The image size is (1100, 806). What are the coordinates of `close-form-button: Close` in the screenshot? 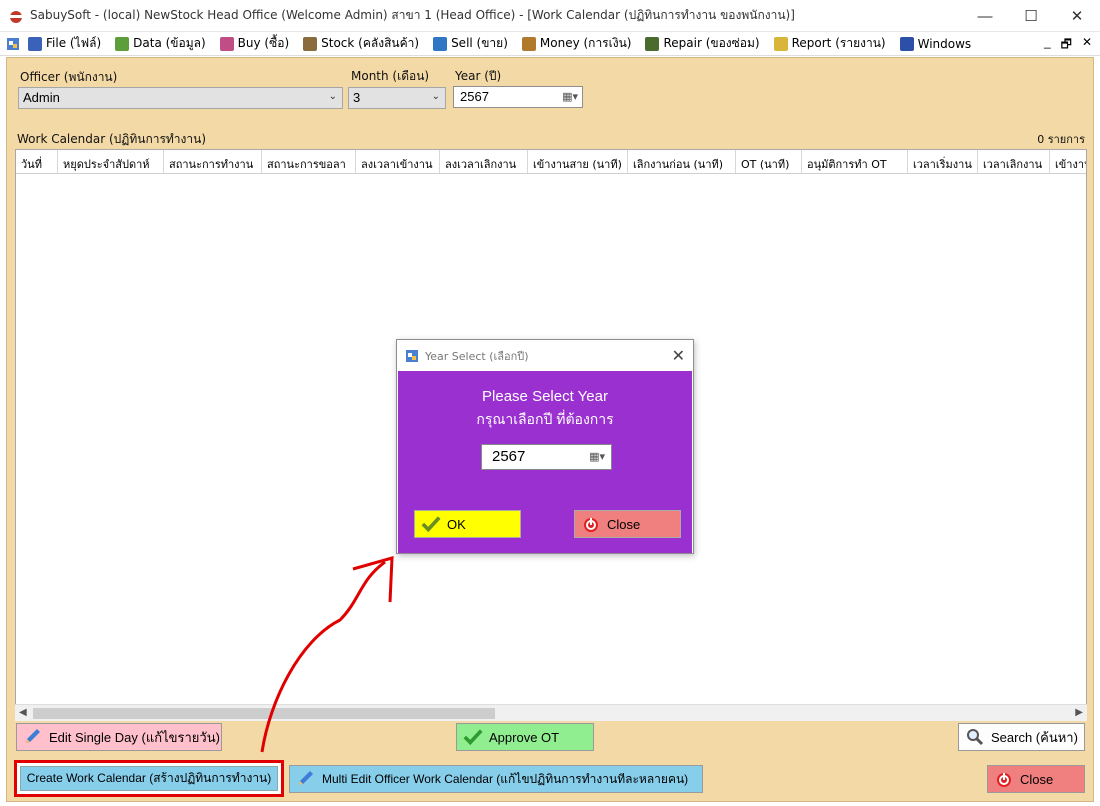 It's located at (1036, 779).